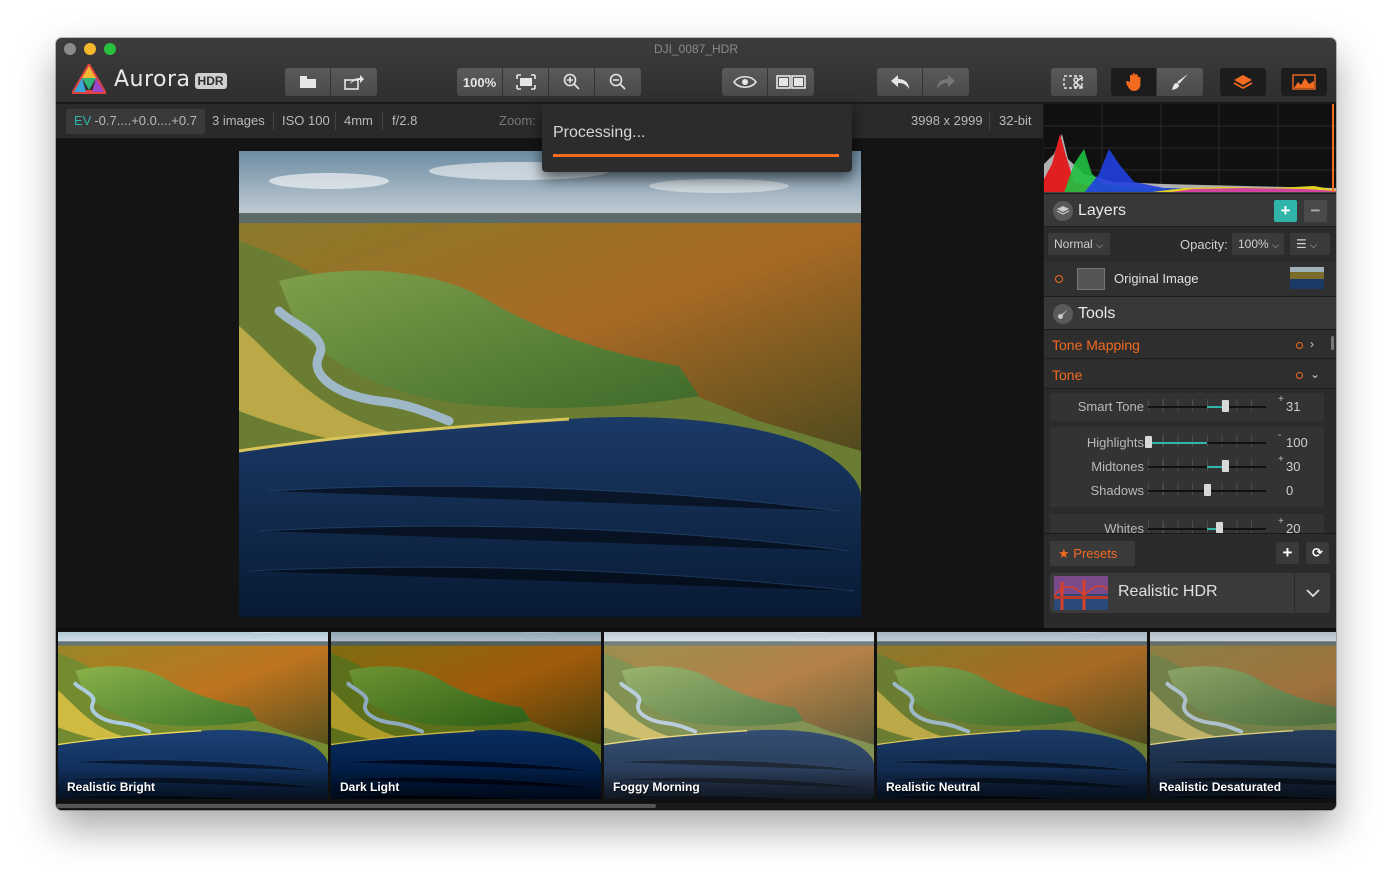 The height and width of the screenshot is (885, 1392). I want to click on undo-button, so click(900, 82).